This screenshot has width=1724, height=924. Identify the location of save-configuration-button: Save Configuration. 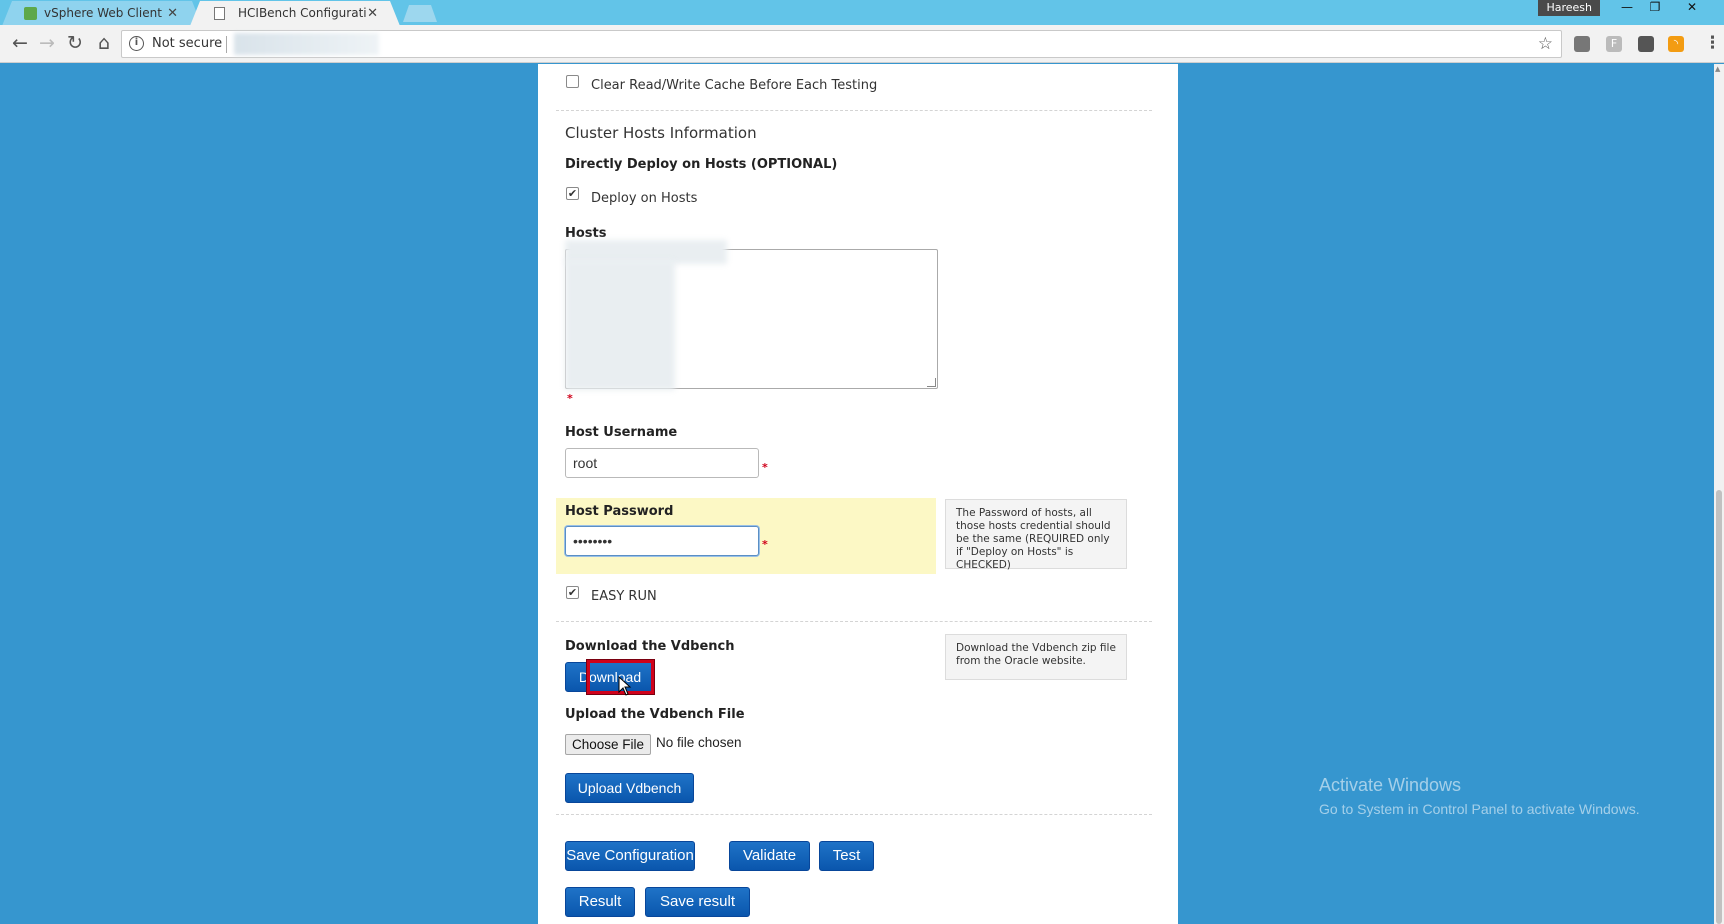
(630, 856).